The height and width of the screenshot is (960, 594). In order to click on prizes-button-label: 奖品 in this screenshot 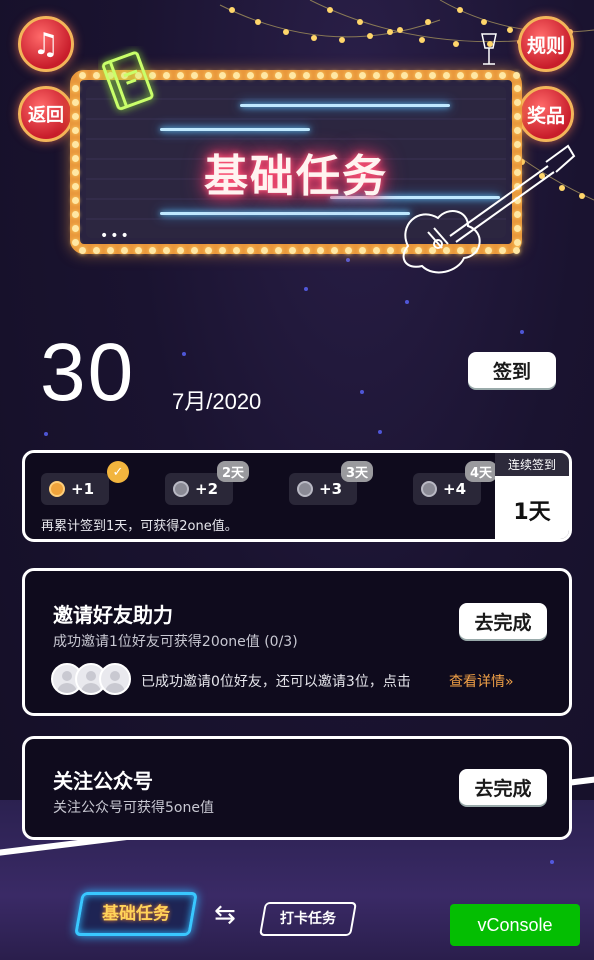, I will do `click(545, 115)`.